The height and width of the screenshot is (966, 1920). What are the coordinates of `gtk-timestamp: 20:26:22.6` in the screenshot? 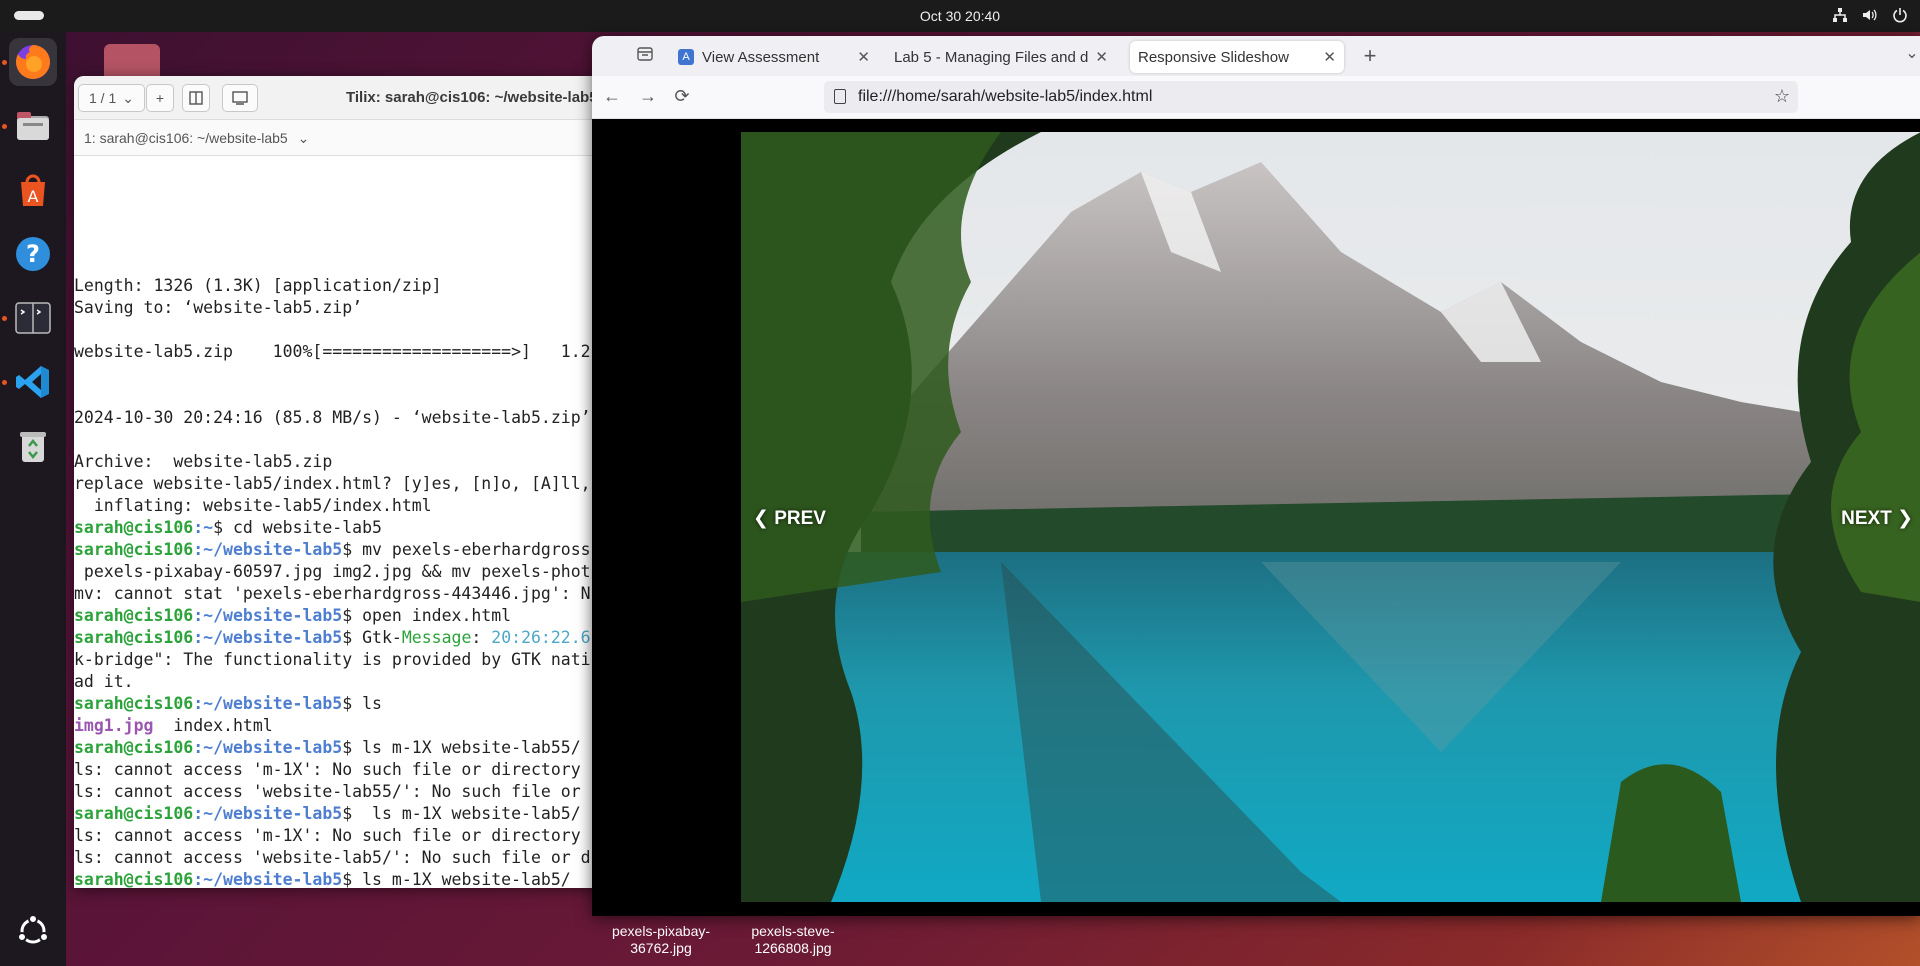 It's located at (541, 637).